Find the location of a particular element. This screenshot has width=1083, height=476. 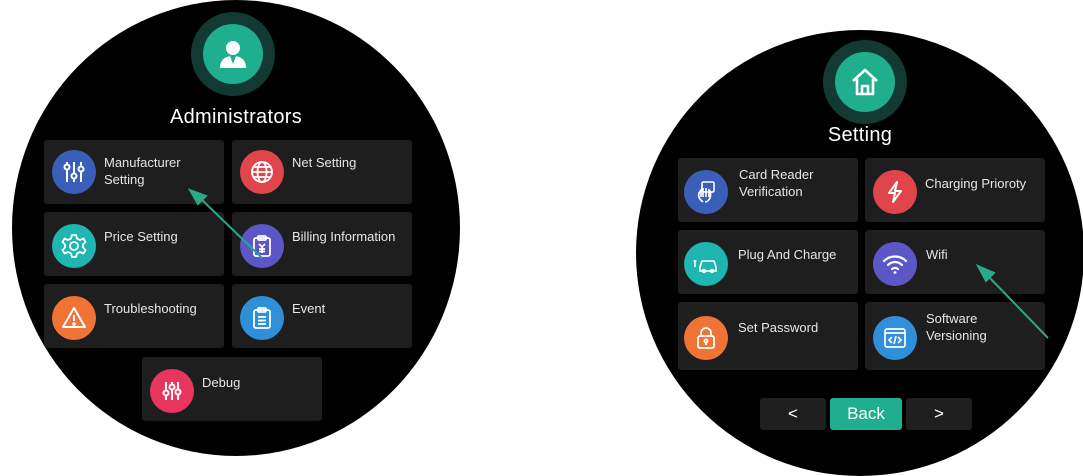

equalizer-icon is located at coordinates (172, 391).